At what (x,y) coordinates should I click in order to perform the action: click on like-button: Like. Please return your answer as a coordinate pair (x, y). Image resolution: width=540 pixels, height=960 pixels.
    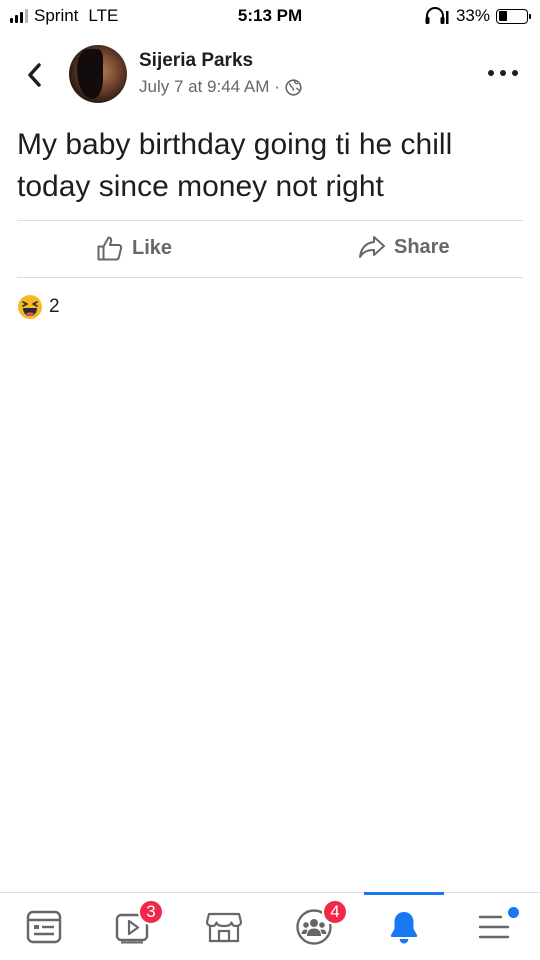
    Looking at the image, I should click on (134, 248).